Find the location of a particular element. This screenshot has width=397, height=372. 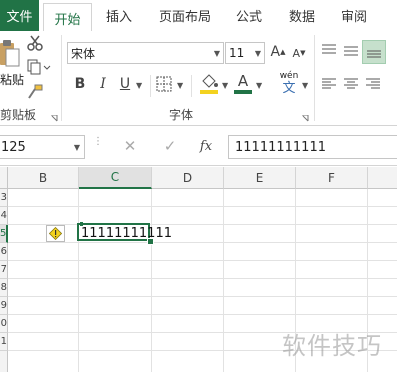

name-box: 125 ▼ is located at coordinates (42, 147).